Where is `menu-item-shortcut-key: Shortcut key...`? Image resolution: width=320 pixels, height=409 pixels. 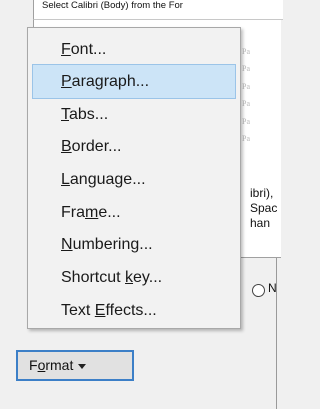 menu-item-shortcut-key: Shortcut key... is located at coordinates (134, 277).